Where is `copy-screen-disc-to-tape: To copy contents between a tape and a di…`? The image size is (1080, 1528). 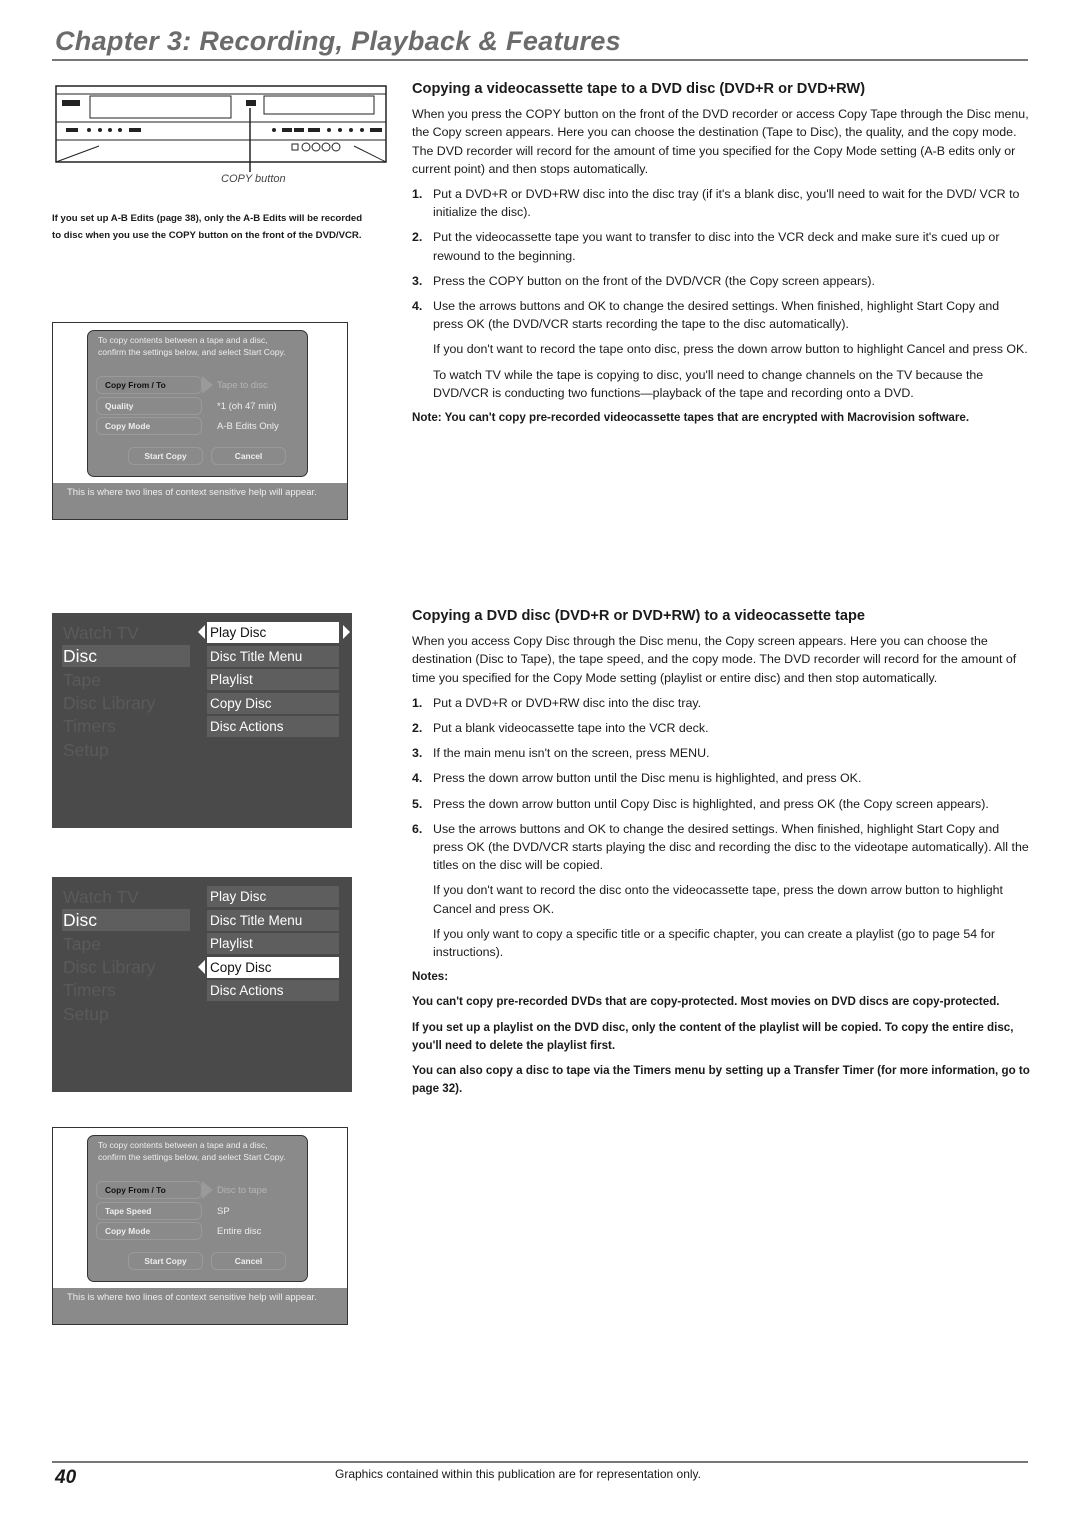 copy-screen-disc-to-tape: To copy contents between a tape and a di… is located at coordinates (200, 1226).